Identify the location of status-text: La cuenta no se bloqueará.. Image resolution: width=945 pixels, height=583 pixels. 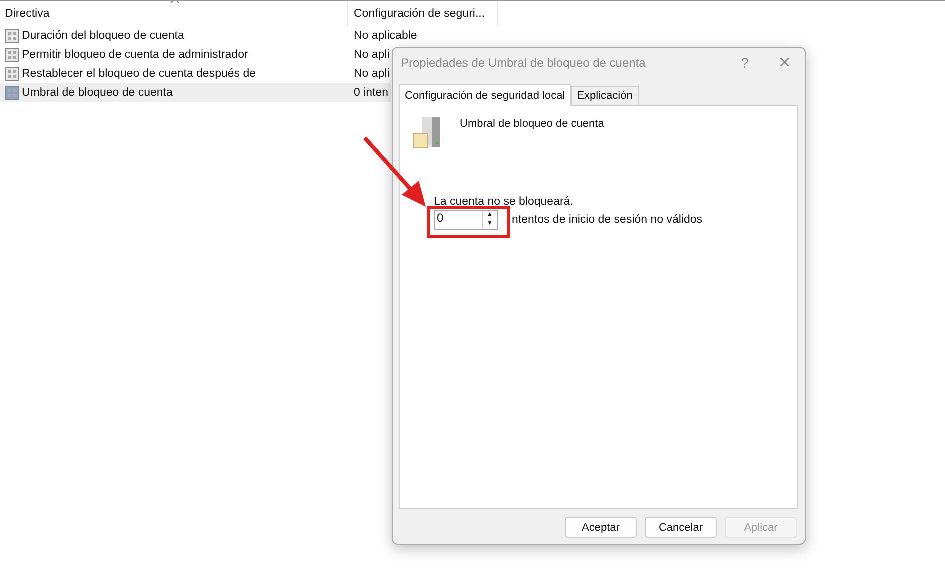
(504, 202).